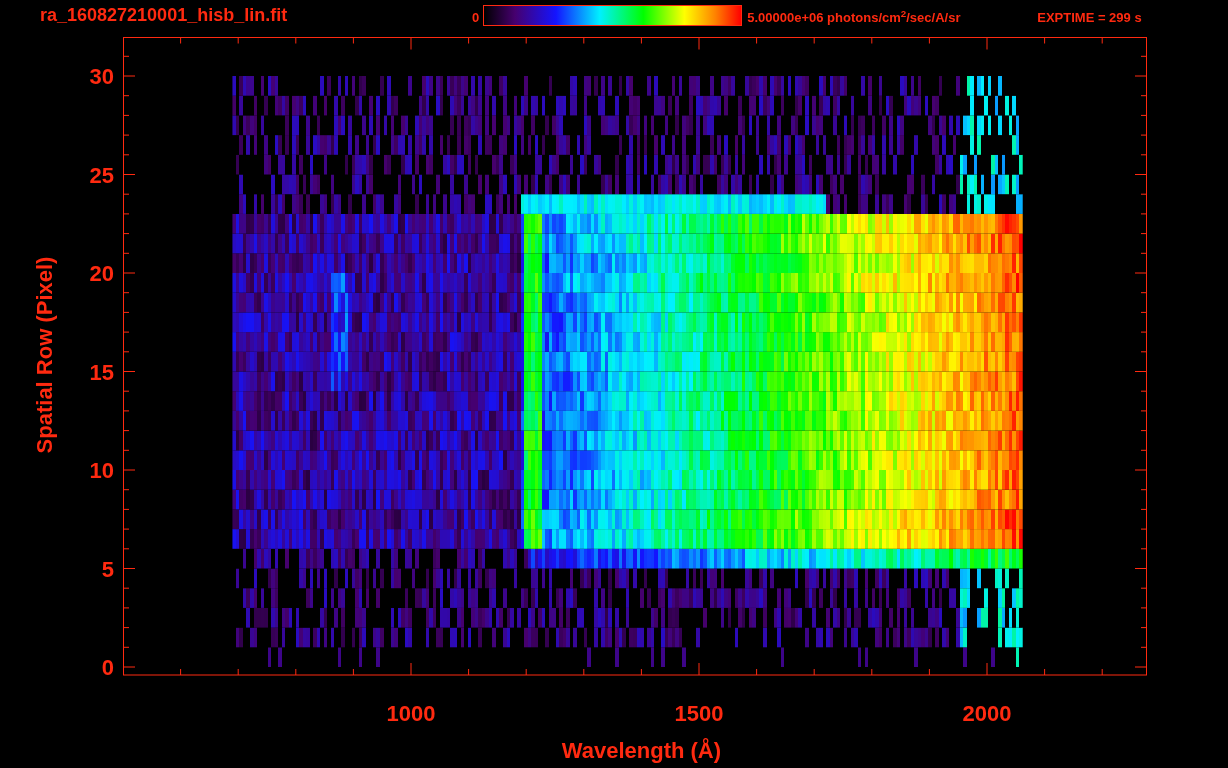 This screenshot has height=768, width=1228. I want to click on y-tick-label: 0, so click(107, 667).